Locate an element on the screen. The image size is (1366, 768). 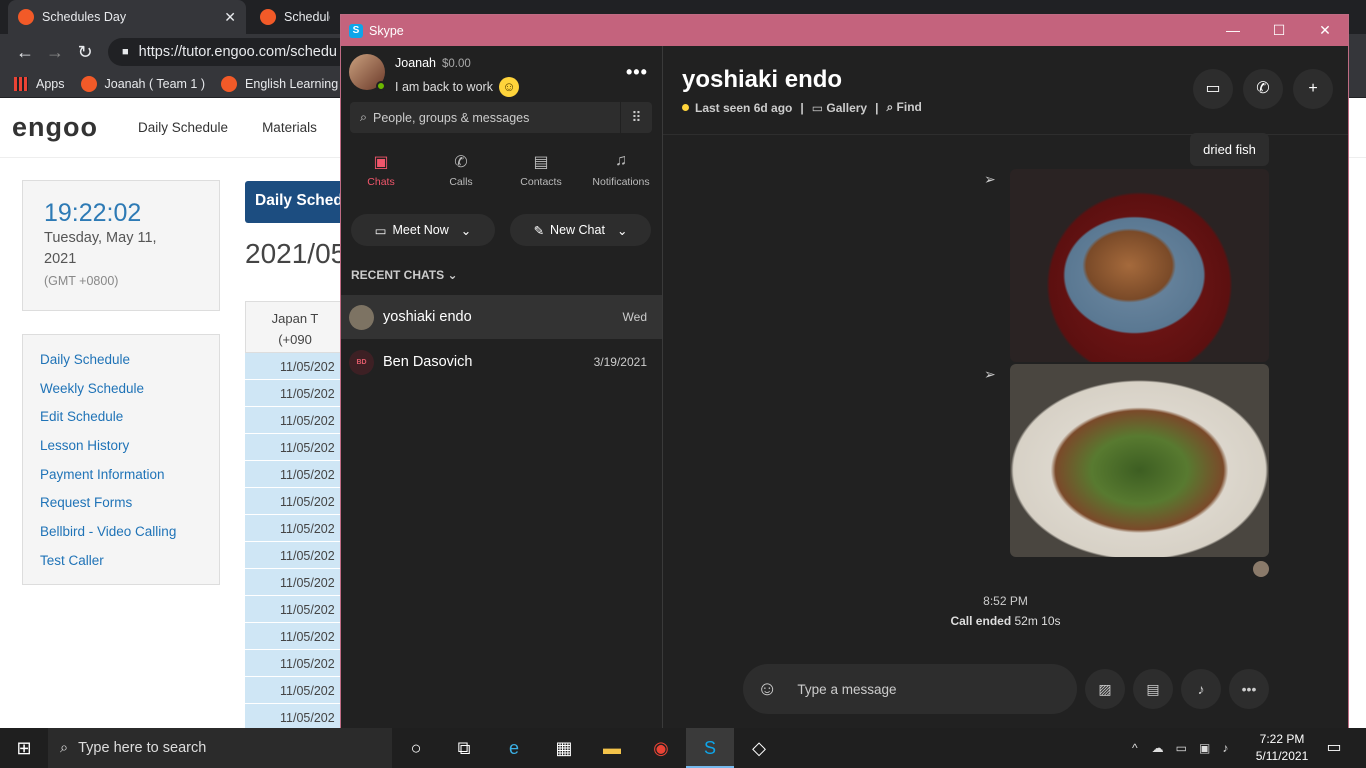
network-icon: ▣ is located at coordinates (1204, 748).